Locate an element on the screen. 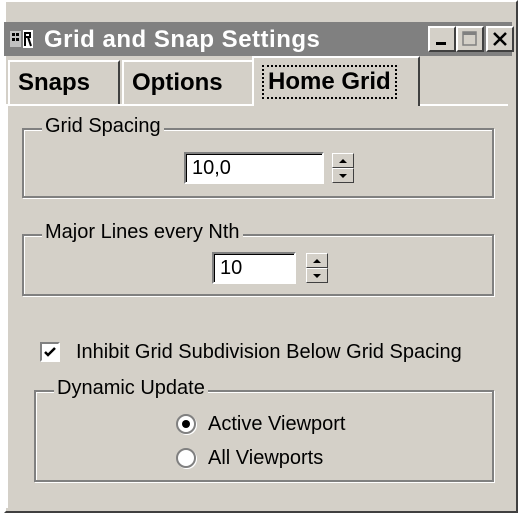 The image size is (518, 513). tab-home-grid-label: Home Grid is located at coordinates (329, 82).